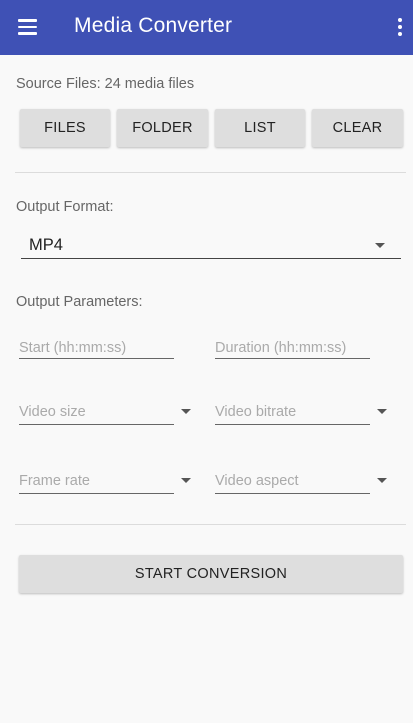 This screenshot has height=723, width=413. I want to click on hamburger-menu-icon, so click(27, 27).